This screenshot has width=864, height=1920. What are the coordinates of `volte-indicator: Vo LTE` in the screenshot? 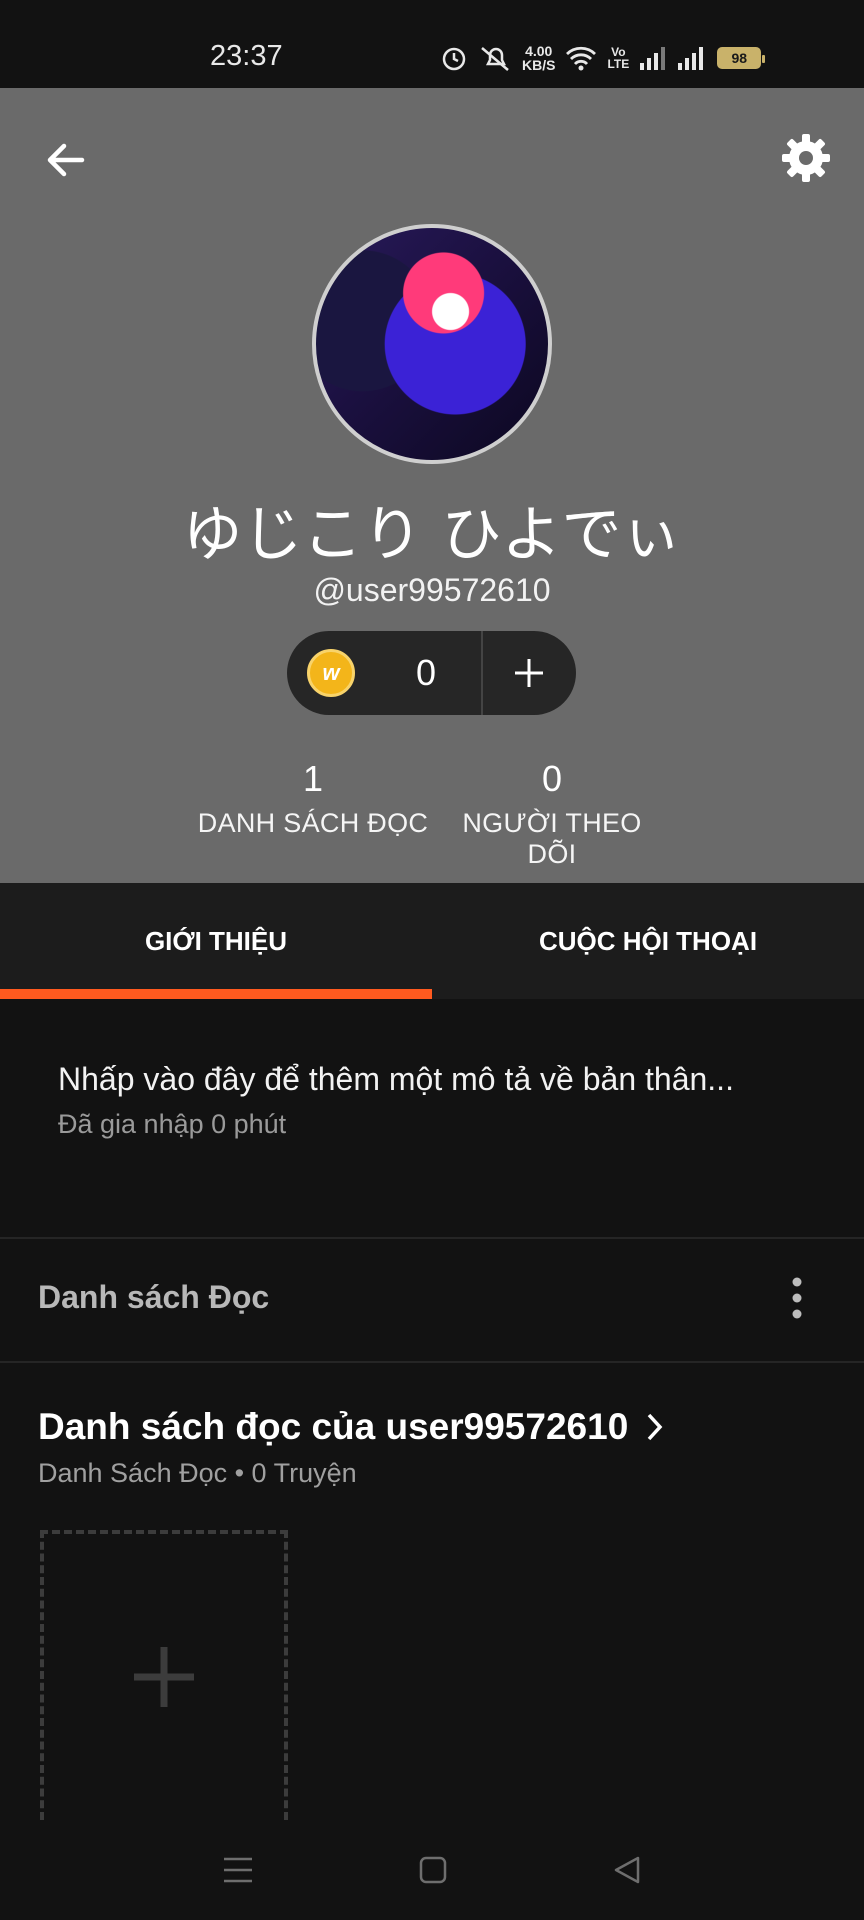 It's located at (618, 58).